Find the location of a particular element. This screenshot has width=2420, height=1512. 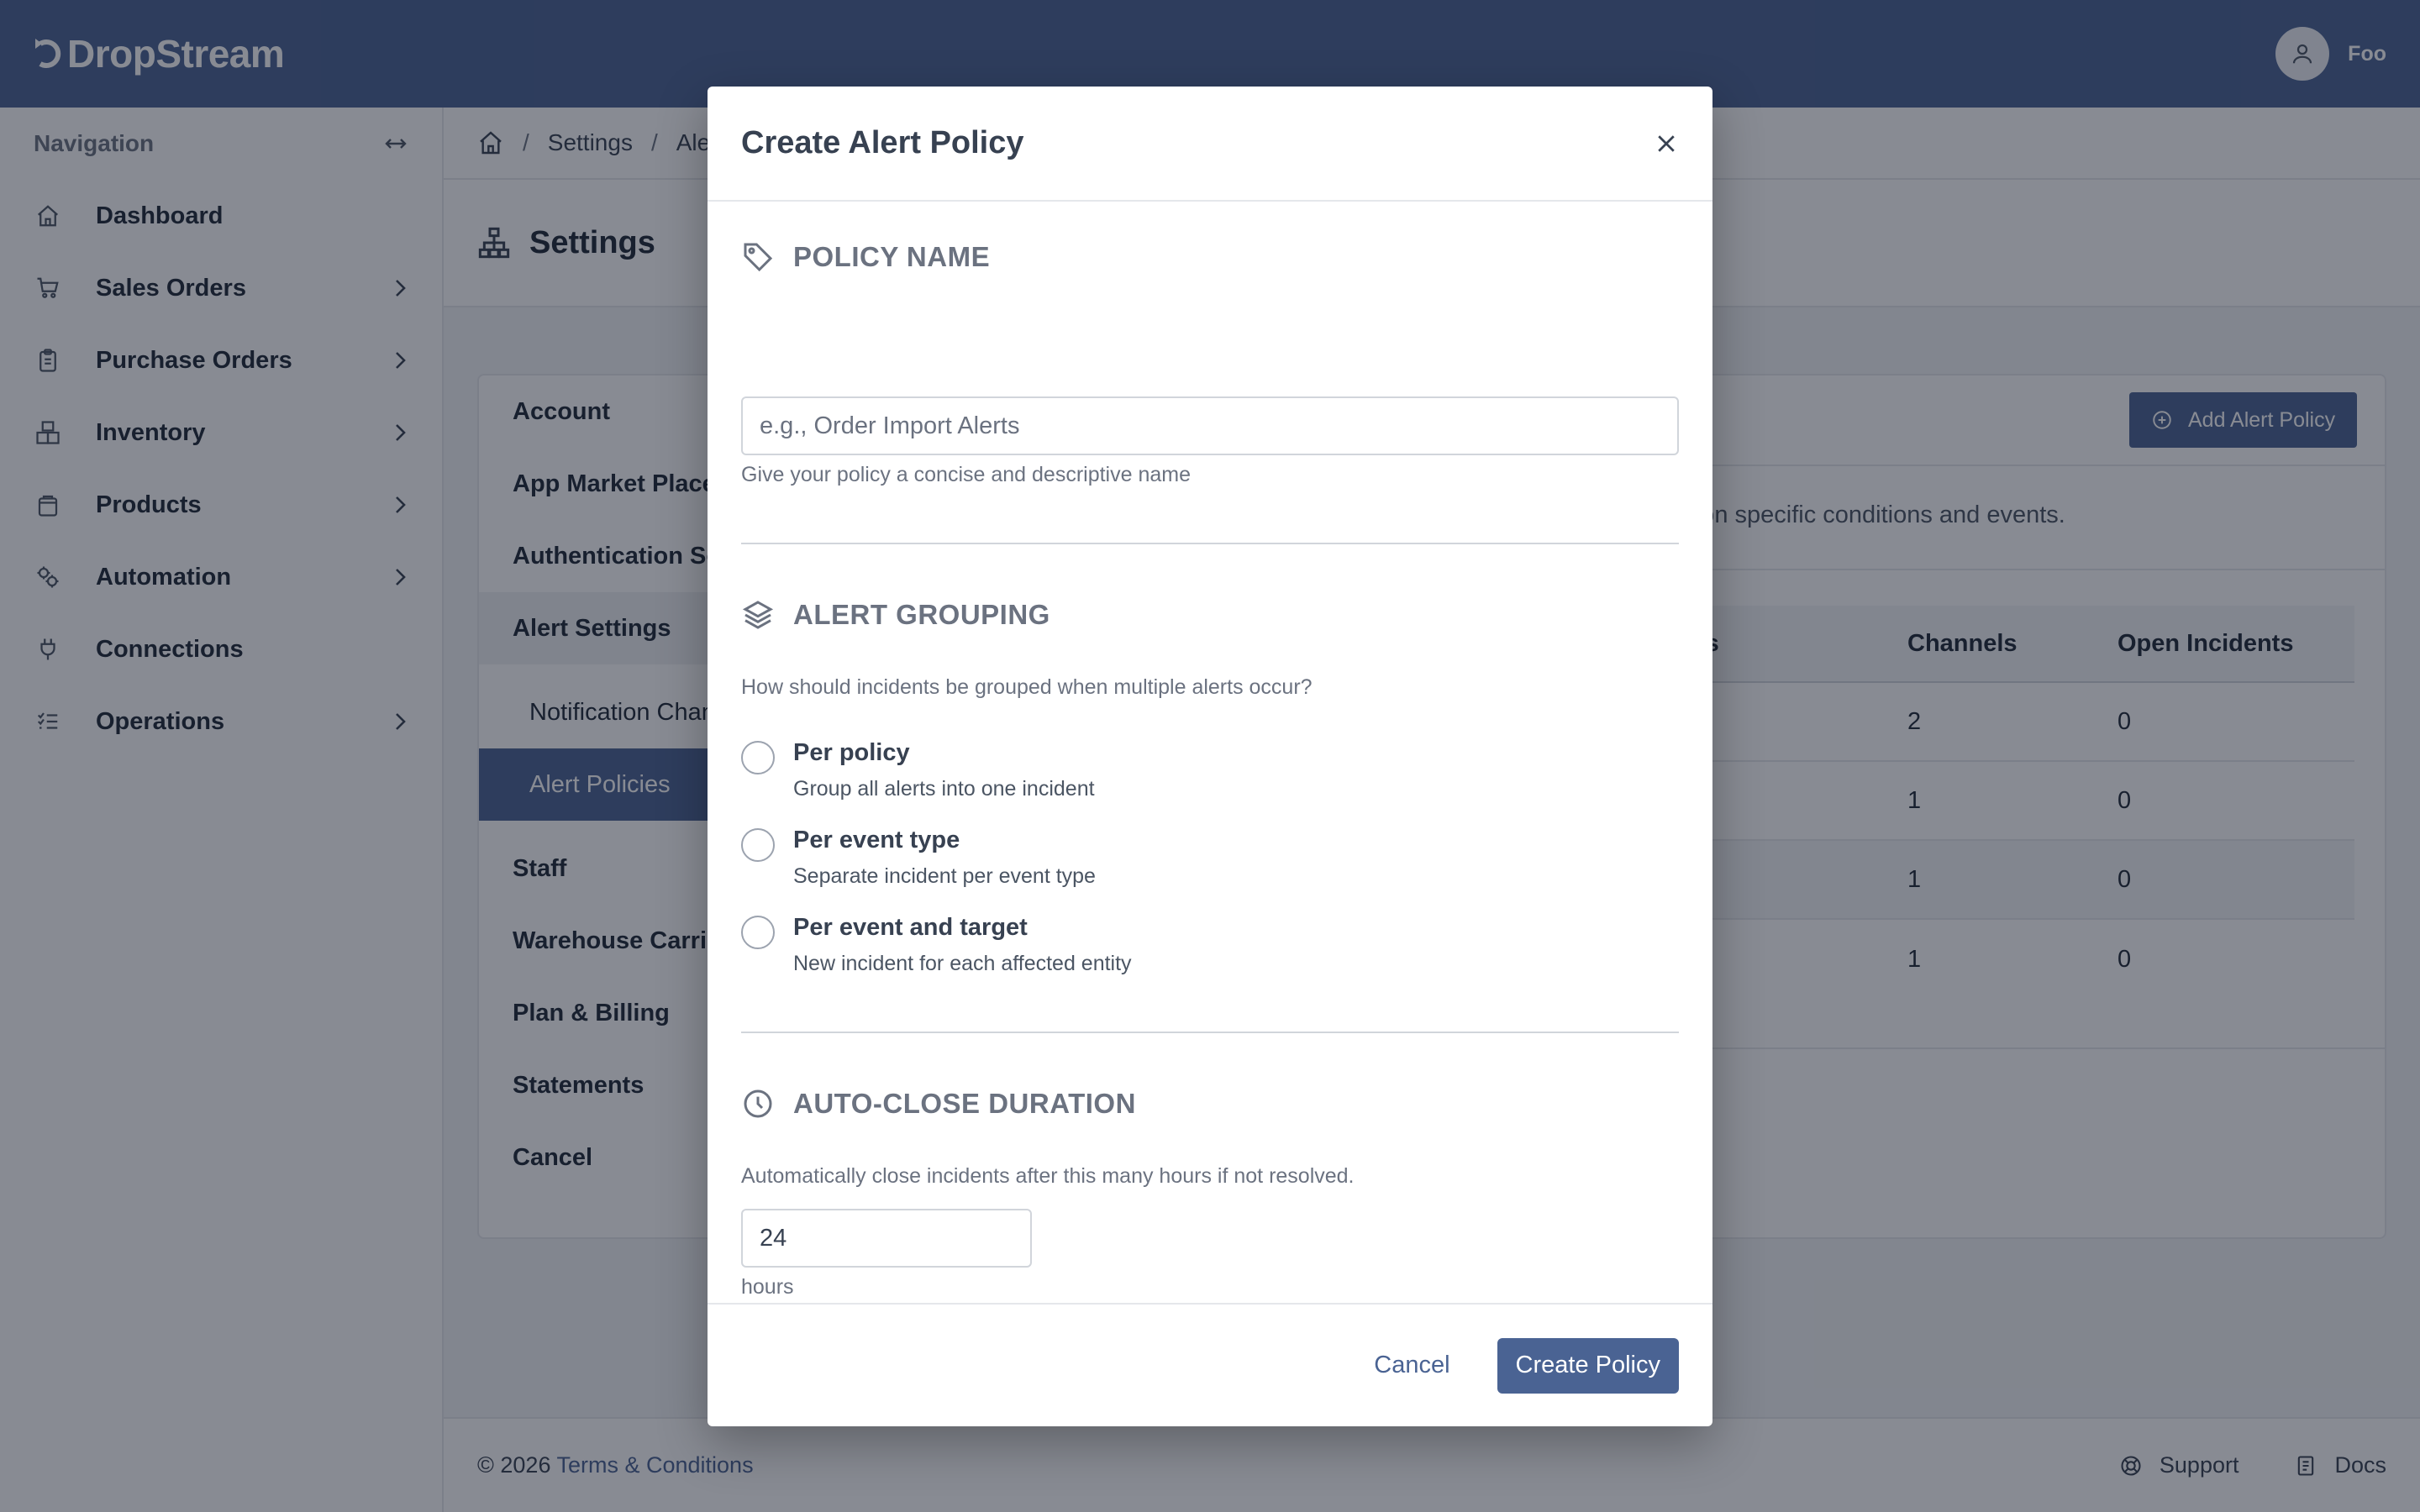

option-description: Group all alerts into one incident is located at coordinates (944, 789).